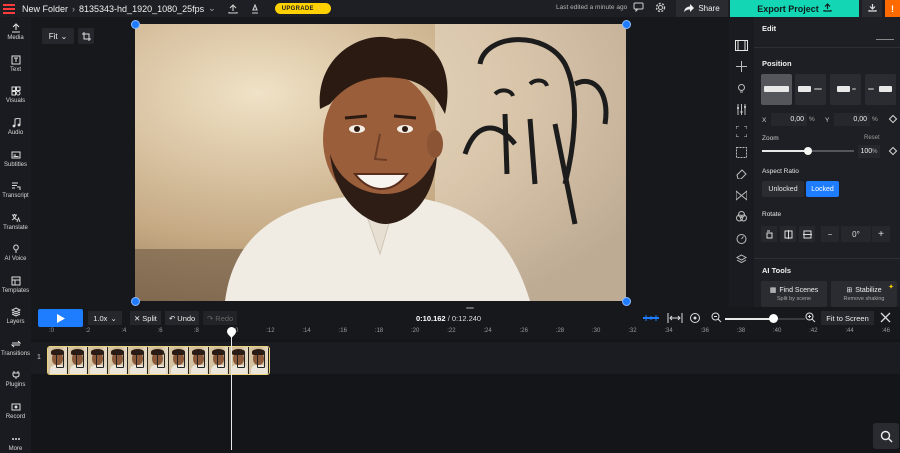  What do you see at coordinates (626, 301) in the screenshot?
I see `resize-handle-bottom-right` at bounding box center [626, 301].